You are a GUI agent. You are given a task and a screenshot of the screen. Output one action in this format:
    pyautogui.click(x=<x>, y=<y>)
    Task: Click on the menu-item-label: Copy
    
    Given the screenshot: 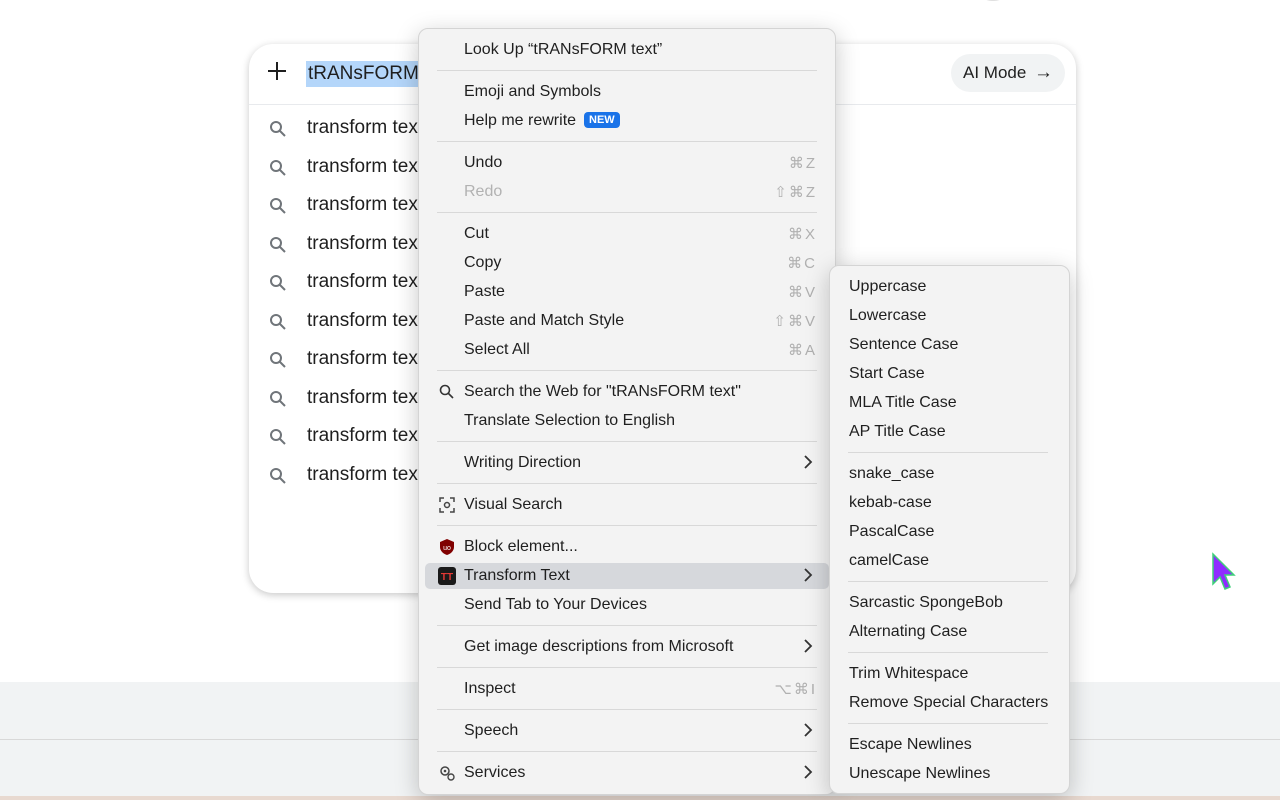 What is the action you would take?
    pyautogui.click(x=483, y=262)
    